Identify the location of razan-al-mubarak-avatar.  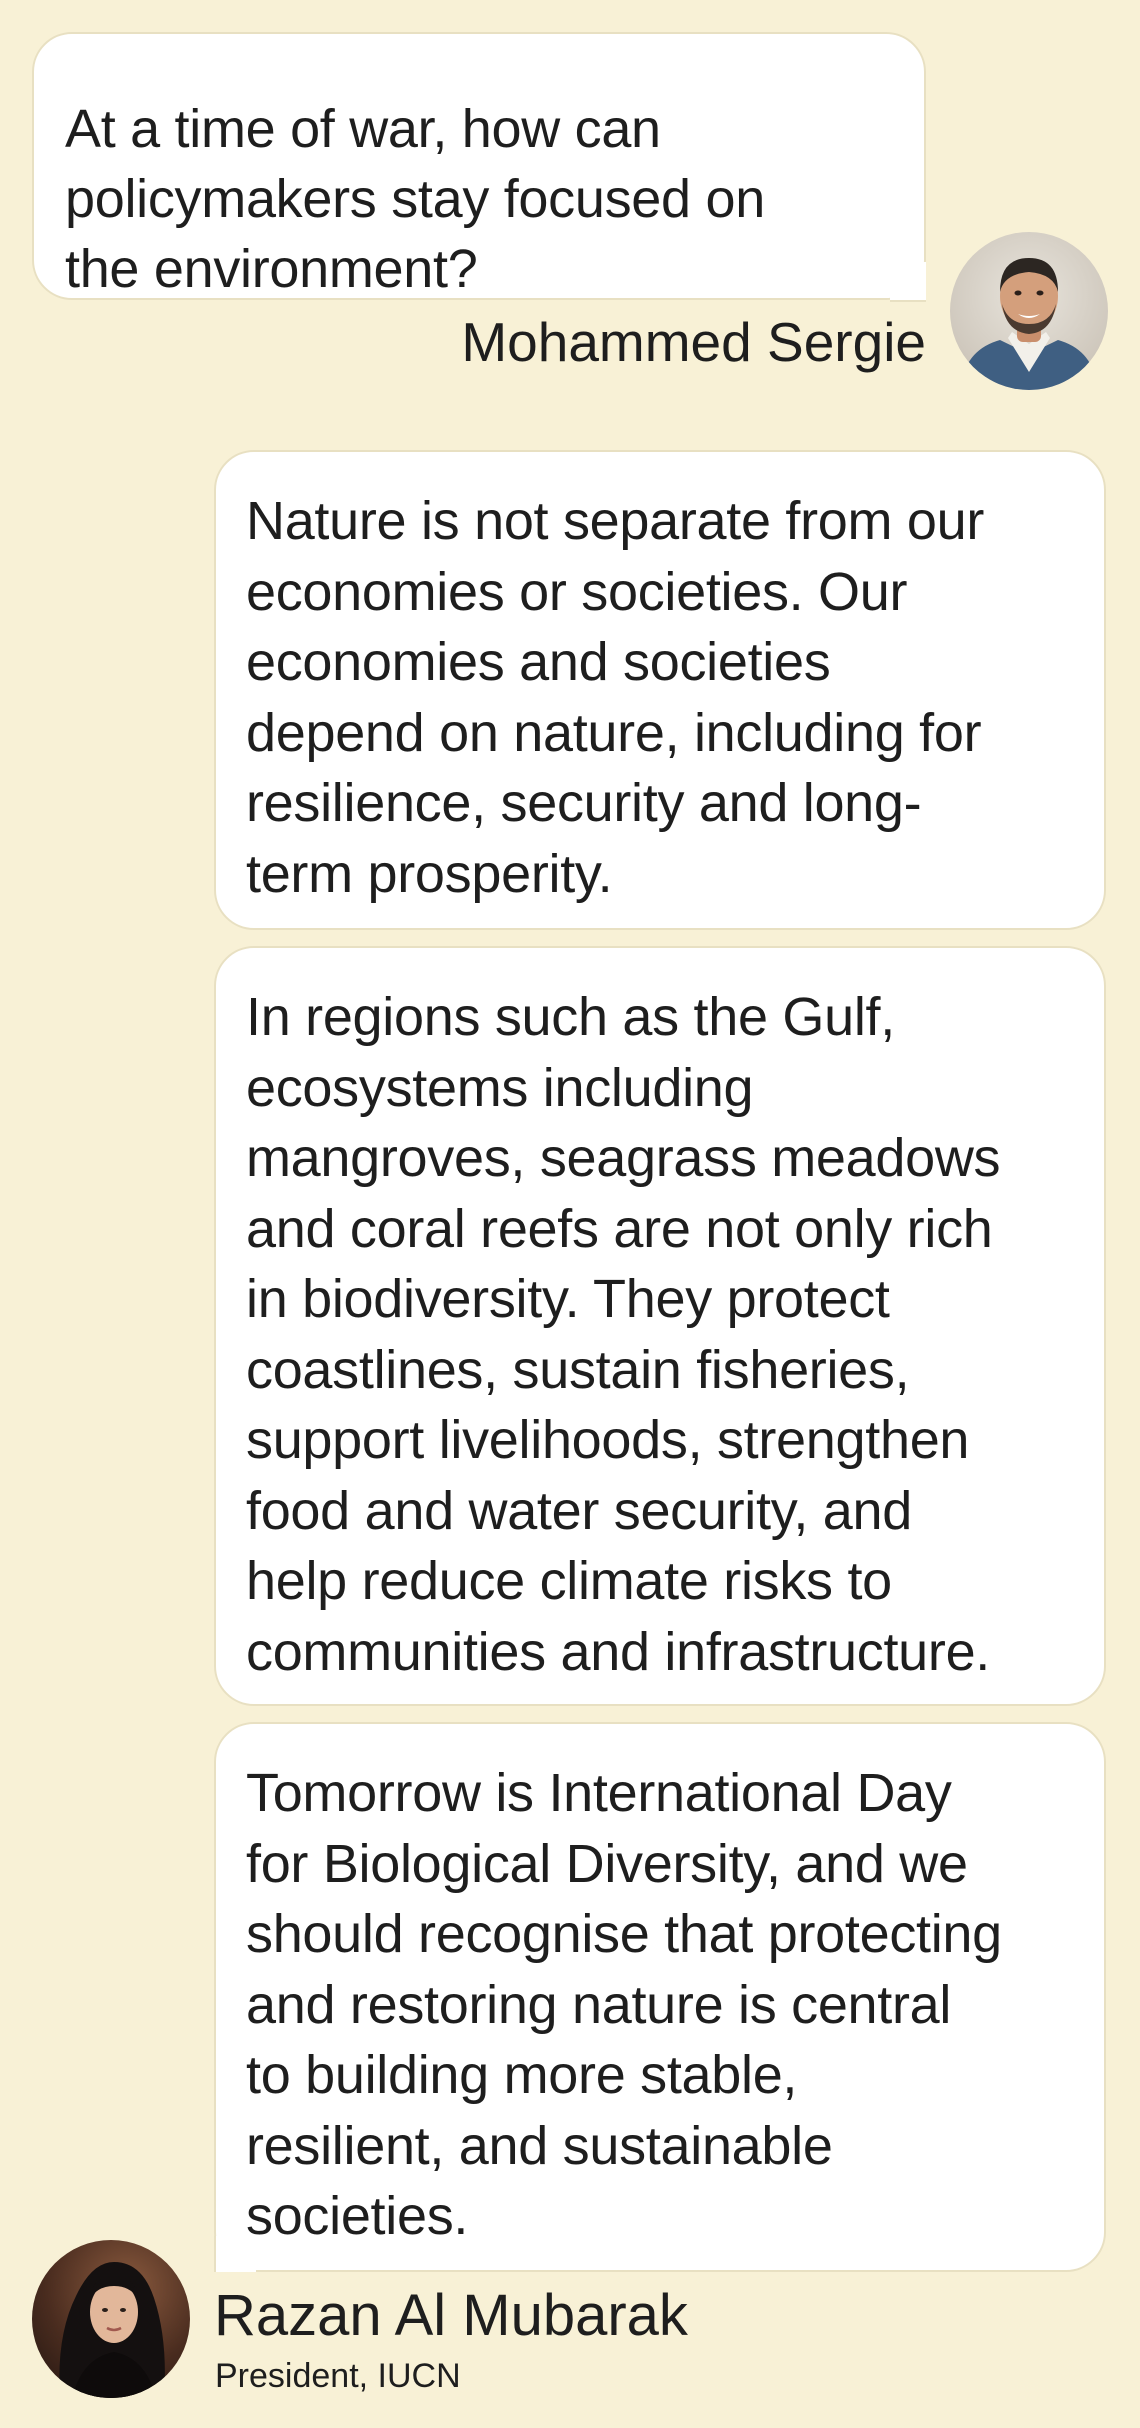
(111, 2319).